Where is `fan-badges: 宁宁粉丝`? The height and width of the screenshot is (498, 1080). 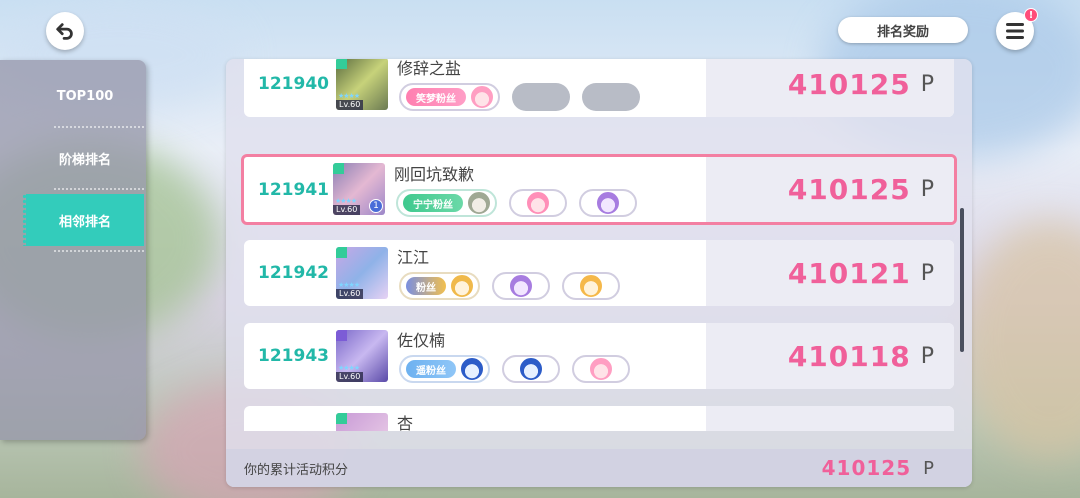
fan-badges: 宁宁粉丝 is located at coordinates (516, 203).